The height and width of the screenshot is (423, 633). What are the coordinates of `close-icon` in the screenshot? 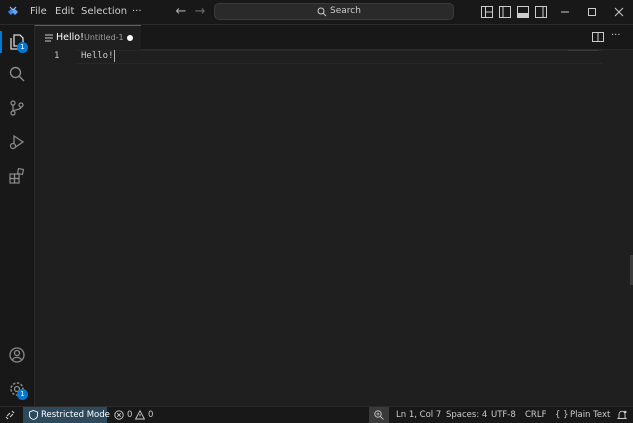 It's located at (619, 12).